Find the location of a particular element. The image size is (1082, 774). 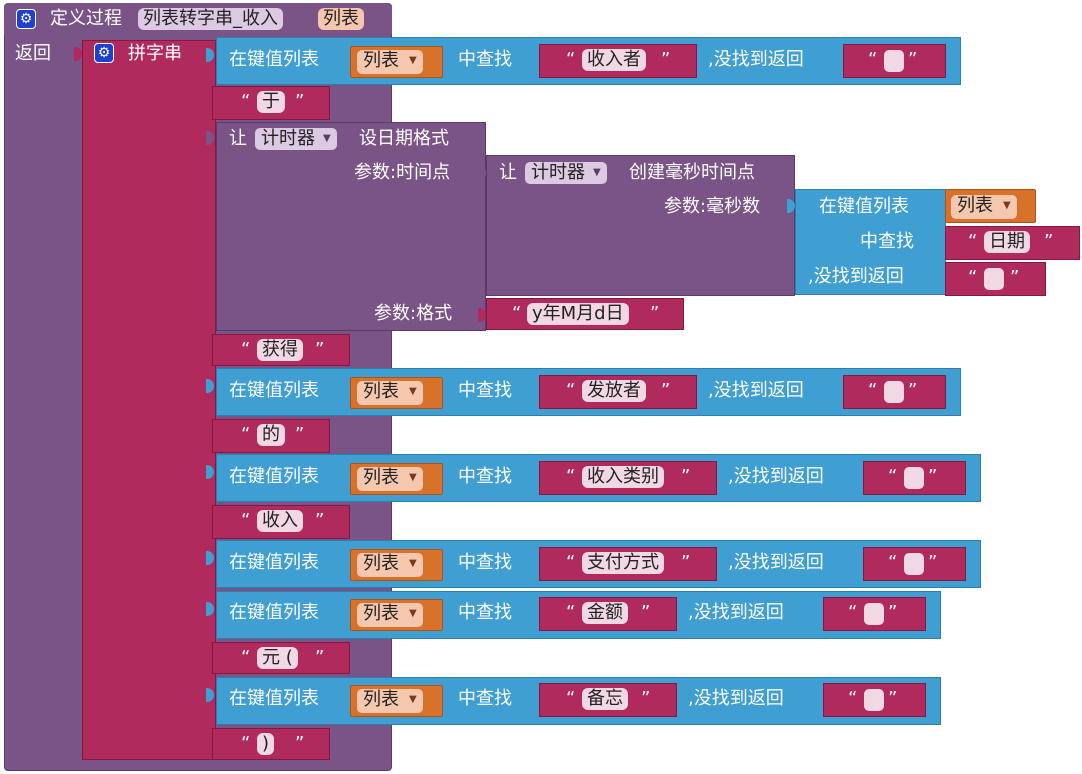

text-field: 于 is located at coordinates (271, 102).